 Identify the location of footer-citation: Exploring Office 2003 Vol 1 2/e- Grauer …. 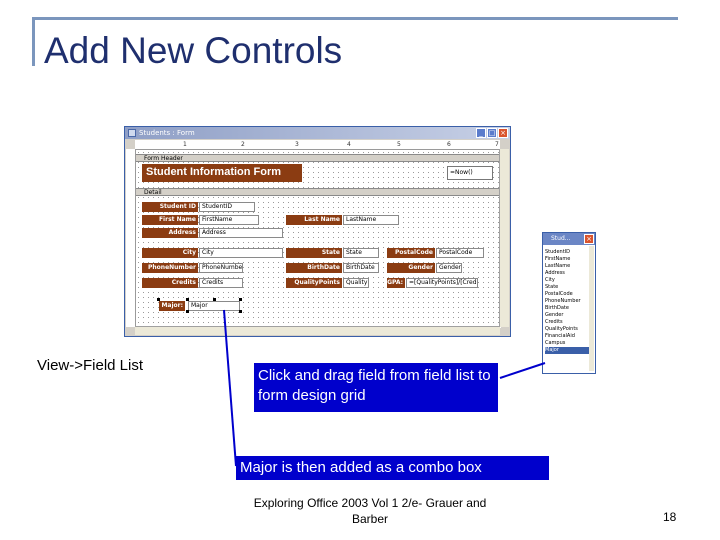
(370, 511).